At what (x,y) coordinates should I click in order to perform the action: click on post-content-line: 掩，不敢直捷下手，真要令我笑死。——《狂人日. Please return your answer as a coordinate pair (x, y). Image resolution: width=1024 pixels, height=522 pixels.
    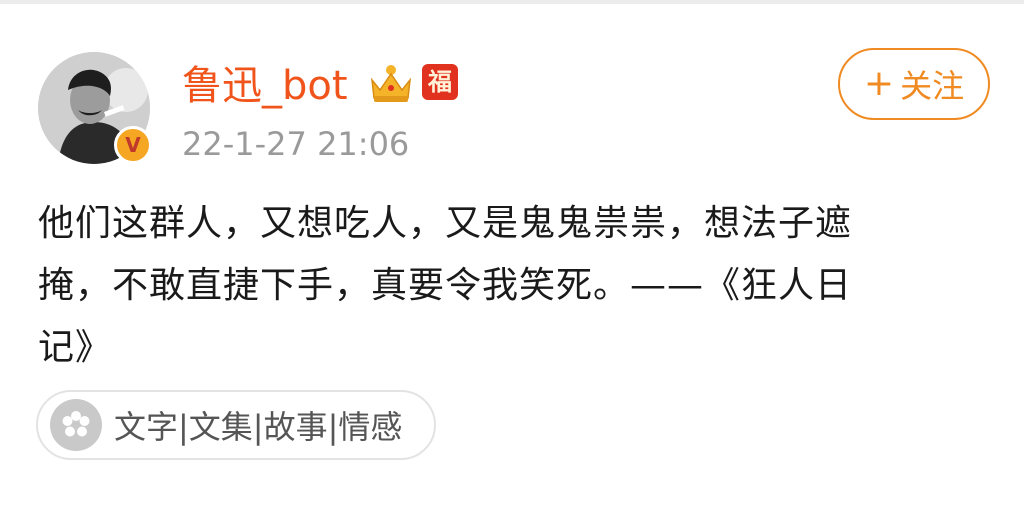
    Looking at the image, I should click on (445, 285).